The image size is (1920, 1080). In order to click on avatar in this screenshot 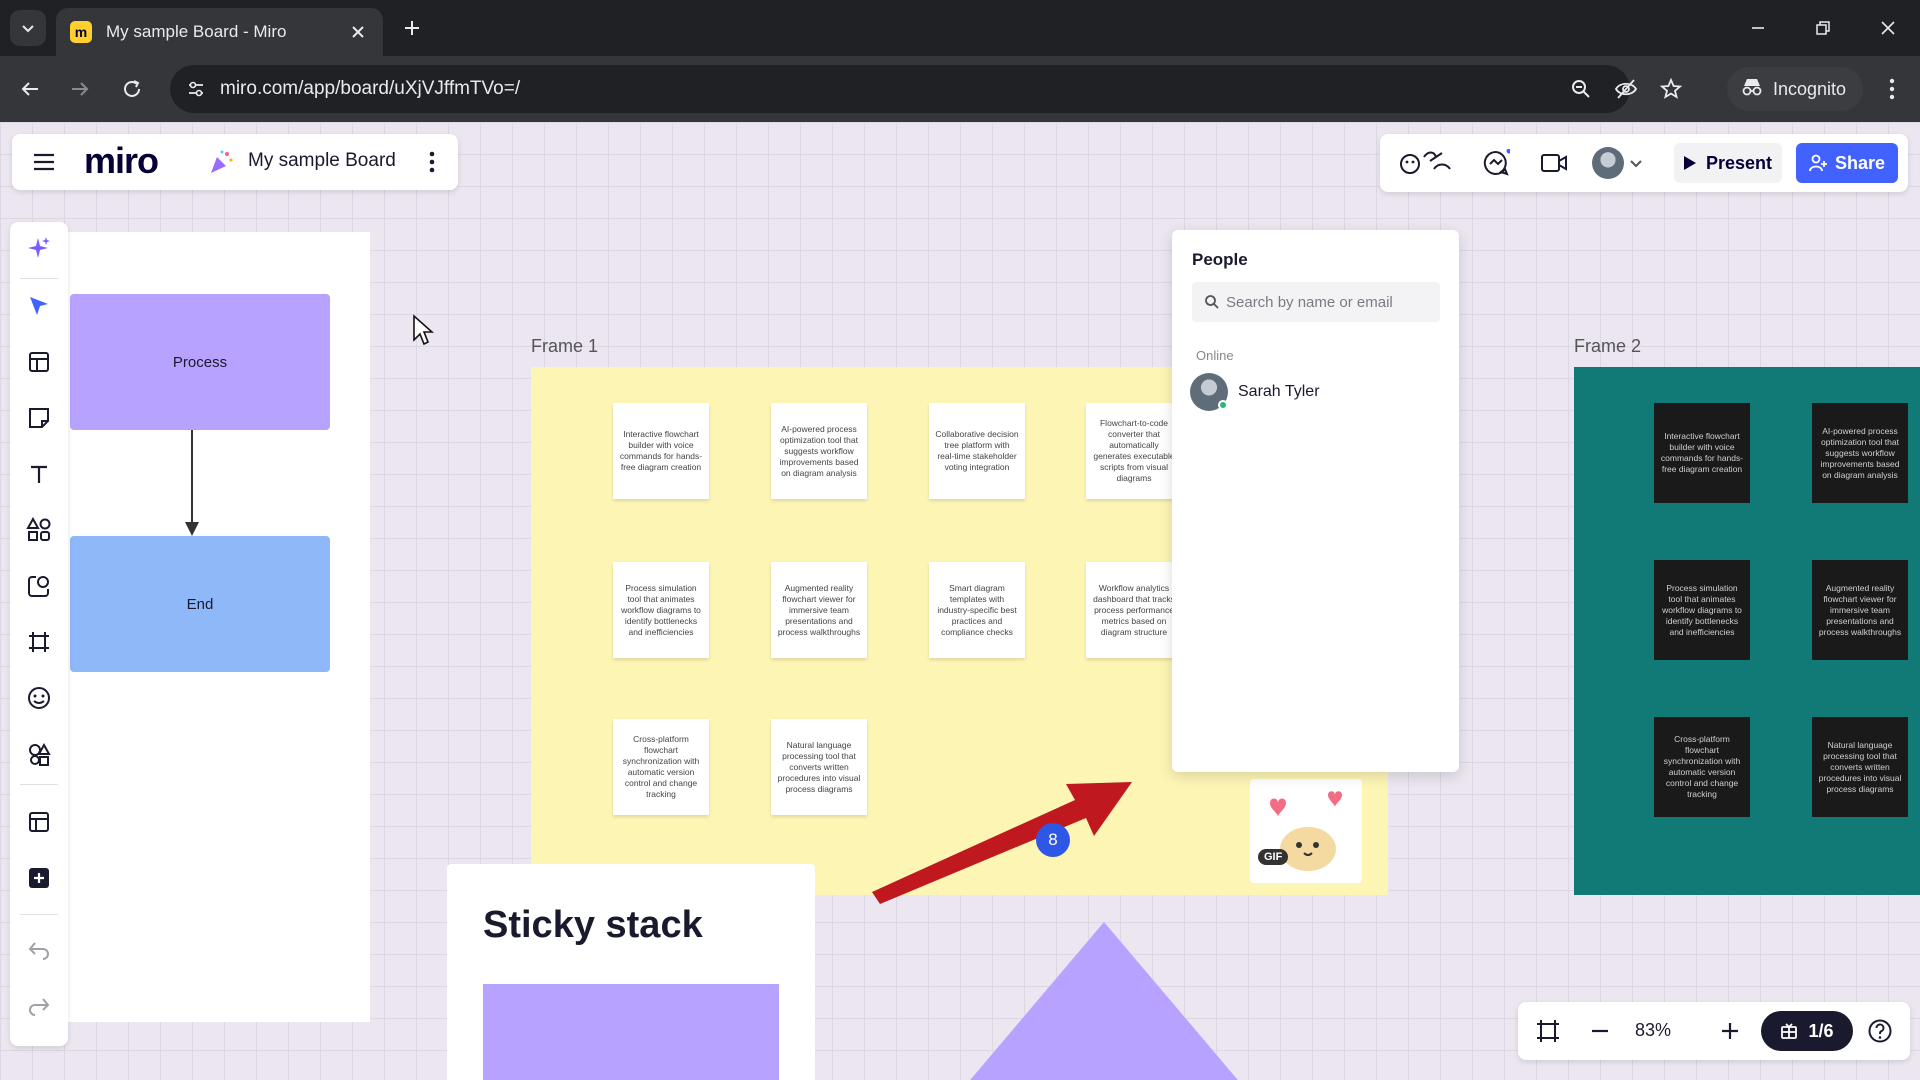, I will do `click(1608, 163)`.